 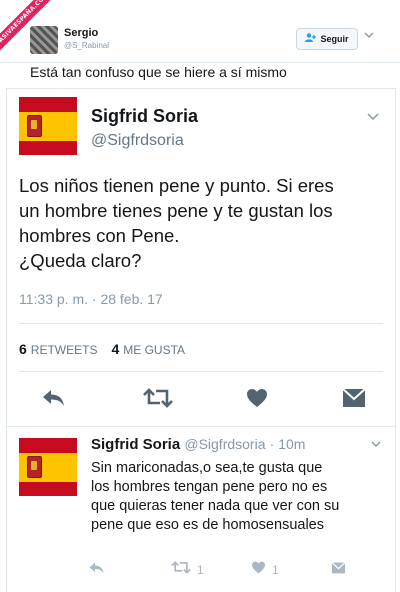 What do you see at coordinates (334, 39) in the screenshot?
I see `follow-label: Seguir` at bounding box center [334, 39].